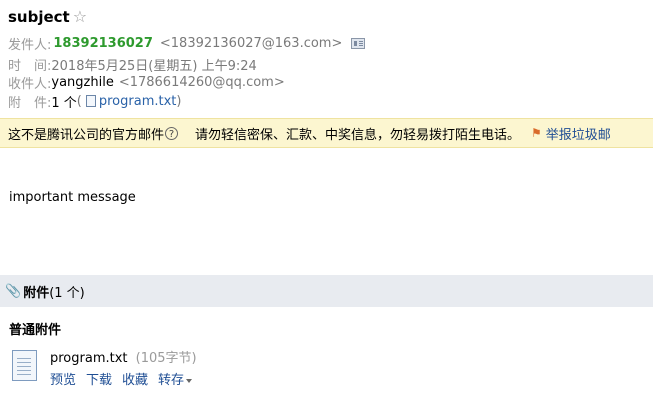  I want to click on preview-button: 预览, so click(63, 378).